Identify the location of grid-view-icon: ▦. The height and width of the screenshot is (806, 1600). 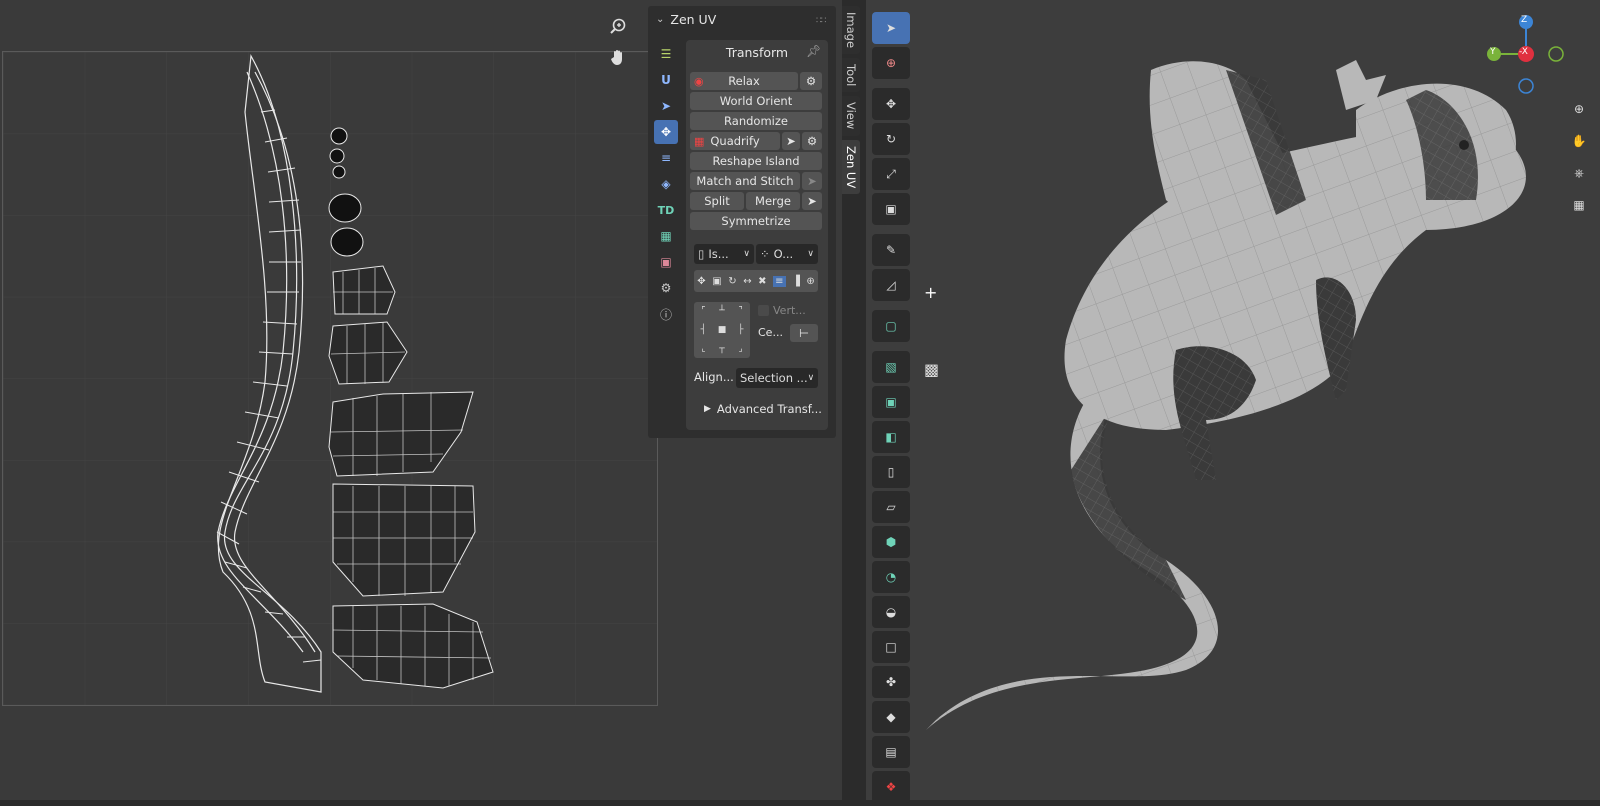
(1579, 205).